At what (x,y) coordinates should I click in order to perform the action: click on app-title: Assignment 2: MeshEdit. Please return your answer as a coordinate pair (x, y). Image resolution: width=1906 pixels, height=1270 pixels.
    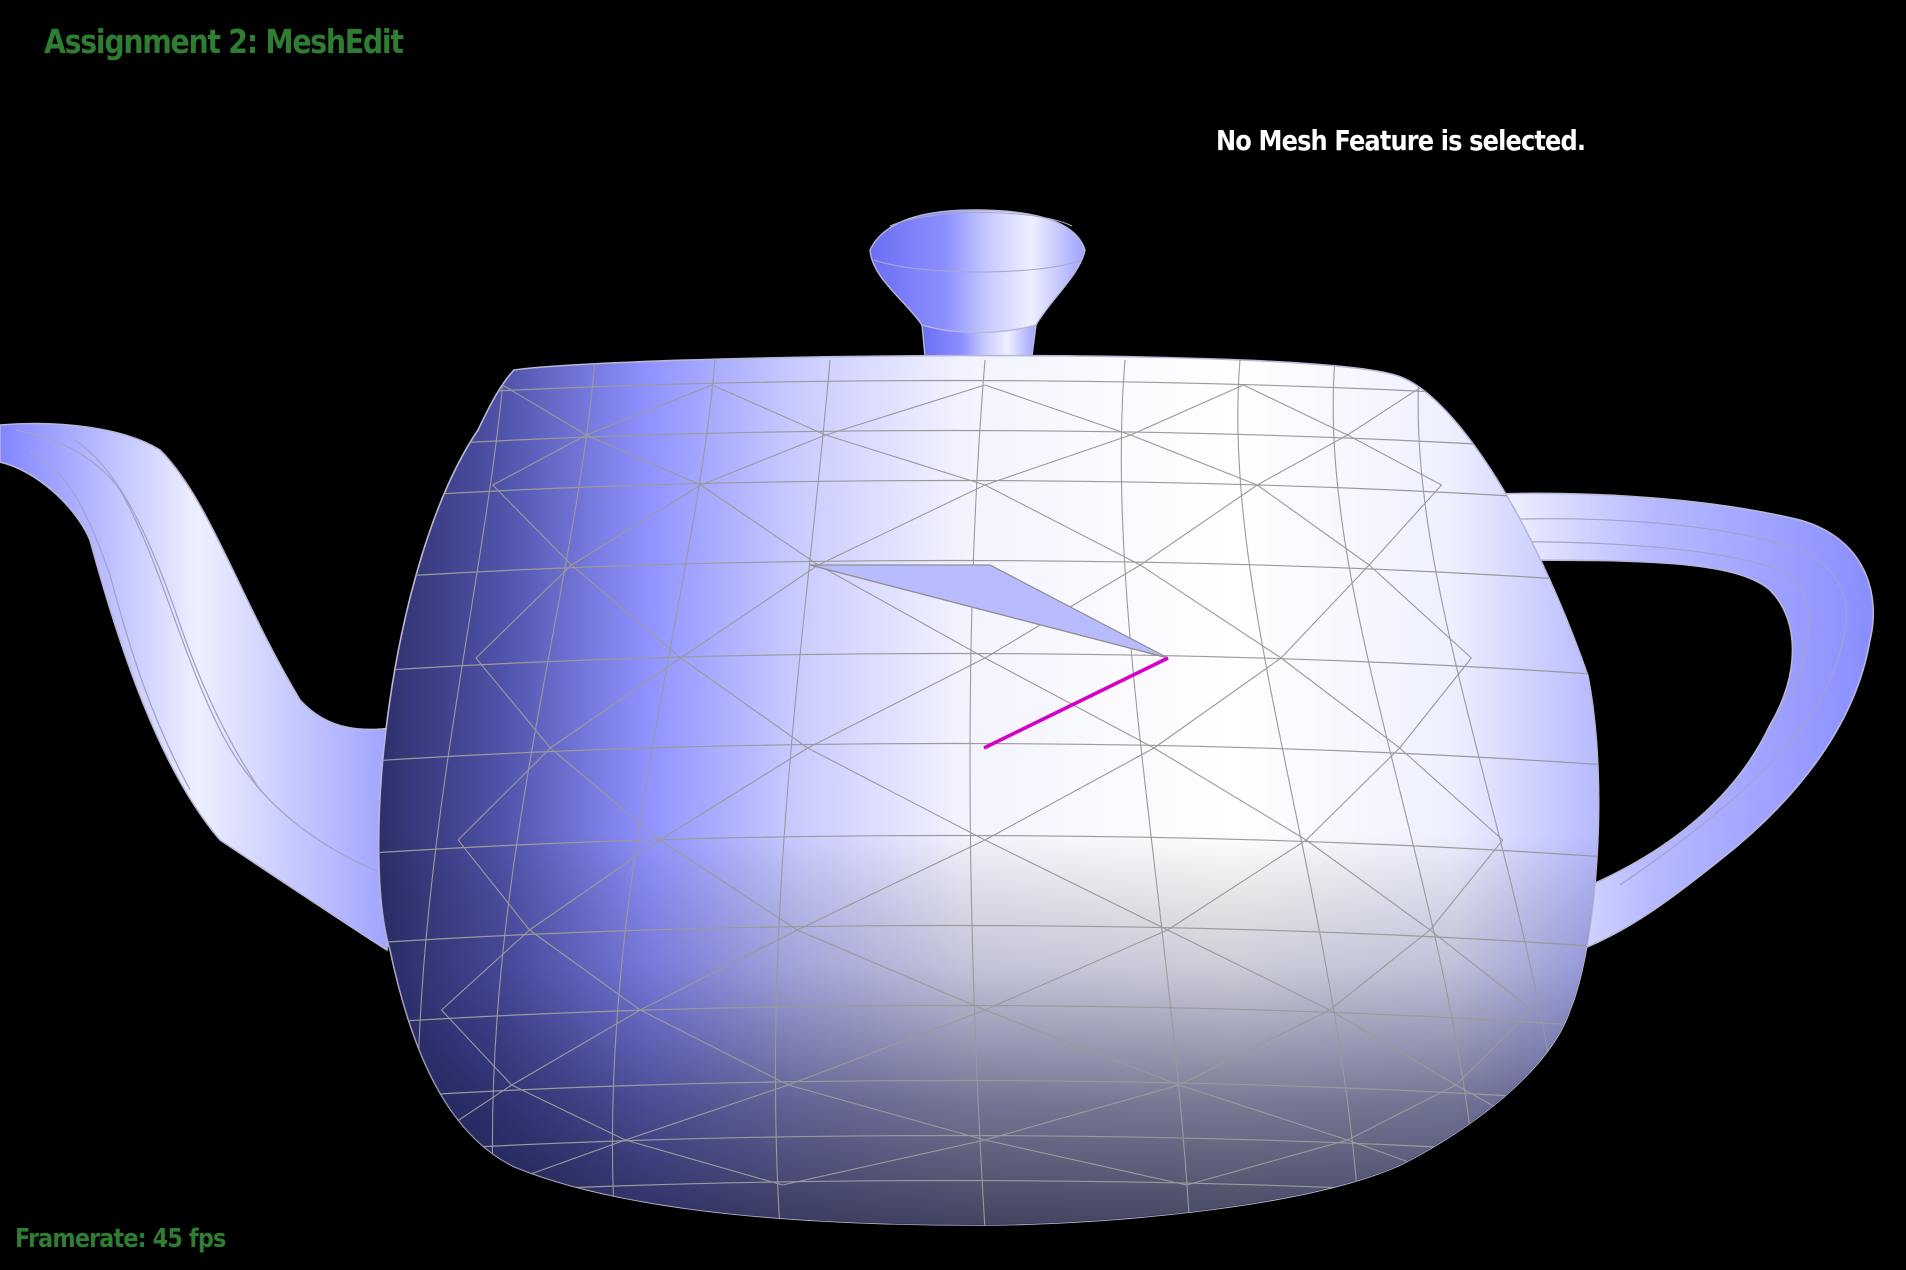
    Looking at the image, I should click on (224, 41).